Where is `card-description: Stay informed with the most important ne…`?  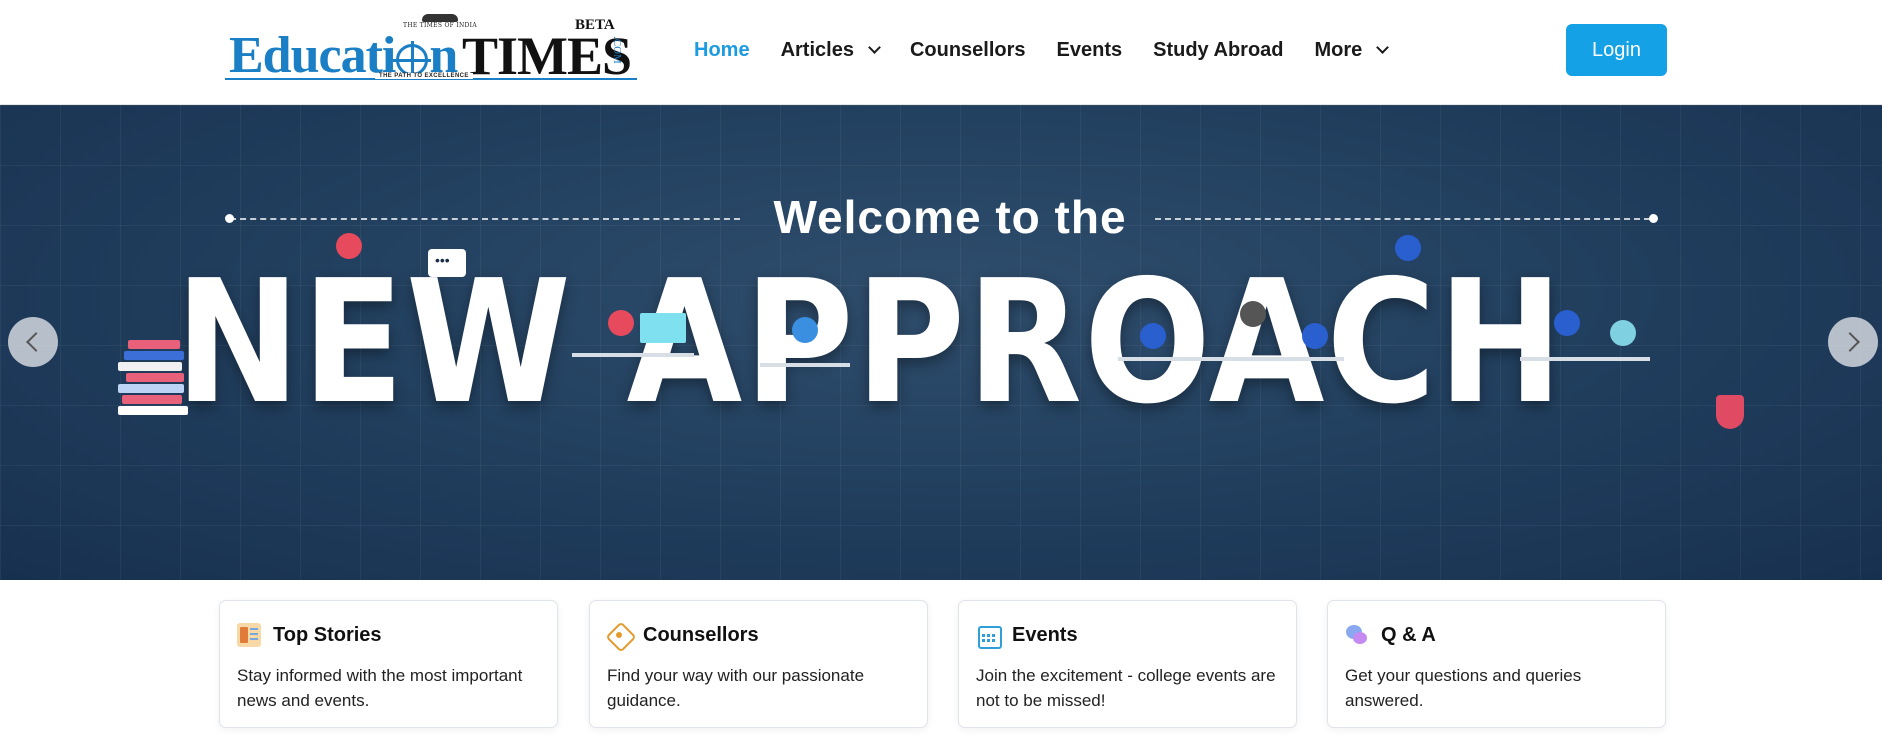
card-description: Stay informed with the most important ne… is located at coordinates (380, 688).